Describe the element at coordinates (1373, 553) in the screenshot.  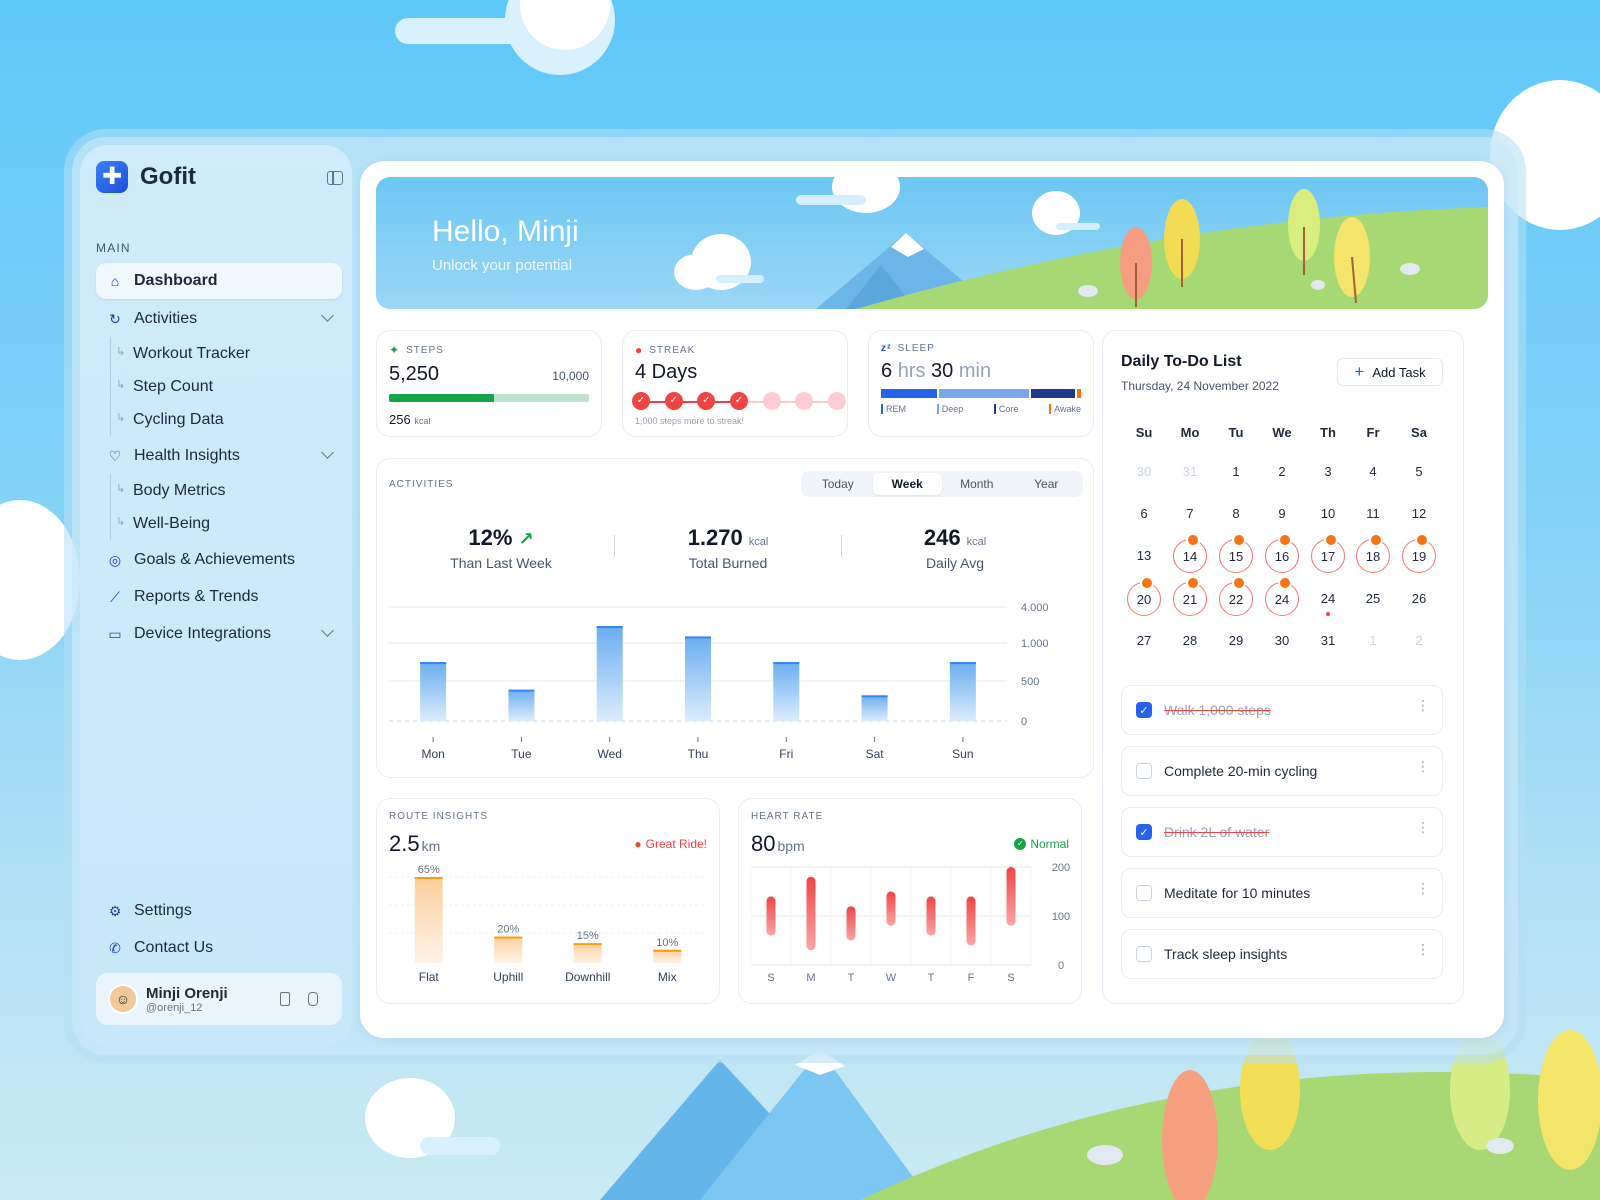
I see `calendar-day-streak: 18` at that location.